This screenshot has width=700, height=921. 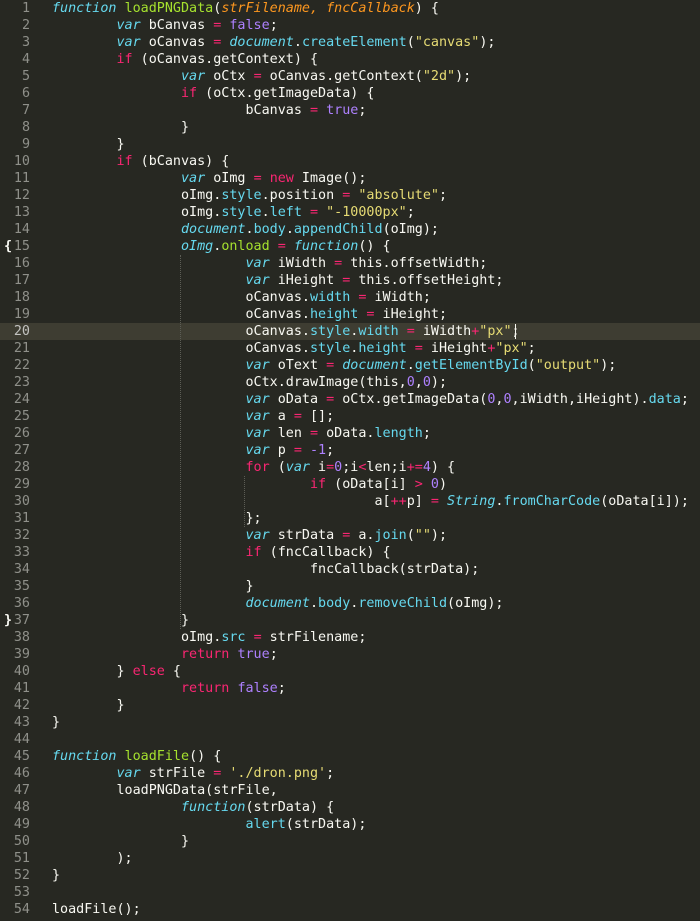 I want to click on code-line: 10 if (bCanvas) {, so click(x=350, y=161).